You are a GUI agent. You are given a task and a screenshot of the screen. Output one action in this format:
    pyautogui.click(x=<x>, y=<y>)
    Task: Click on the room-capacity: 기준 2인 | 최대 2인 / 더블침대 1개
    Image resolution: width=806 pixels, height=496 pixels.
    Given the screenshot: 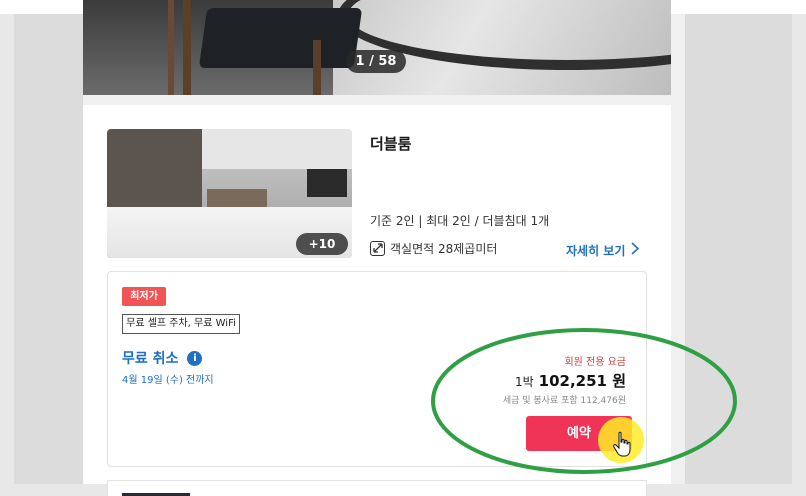 What is the action you would take?
    pyautogui.click(x=460, y=221)
    